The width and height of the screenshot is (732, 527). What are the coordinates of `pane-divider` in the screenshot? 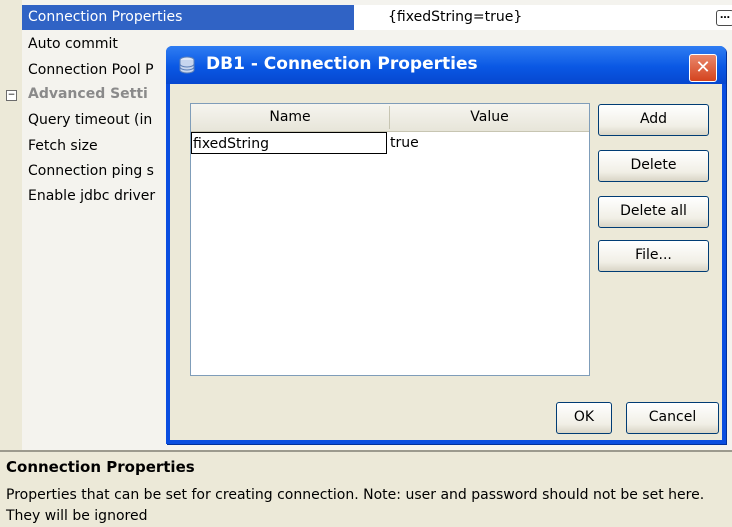 It's located at (366, 451).